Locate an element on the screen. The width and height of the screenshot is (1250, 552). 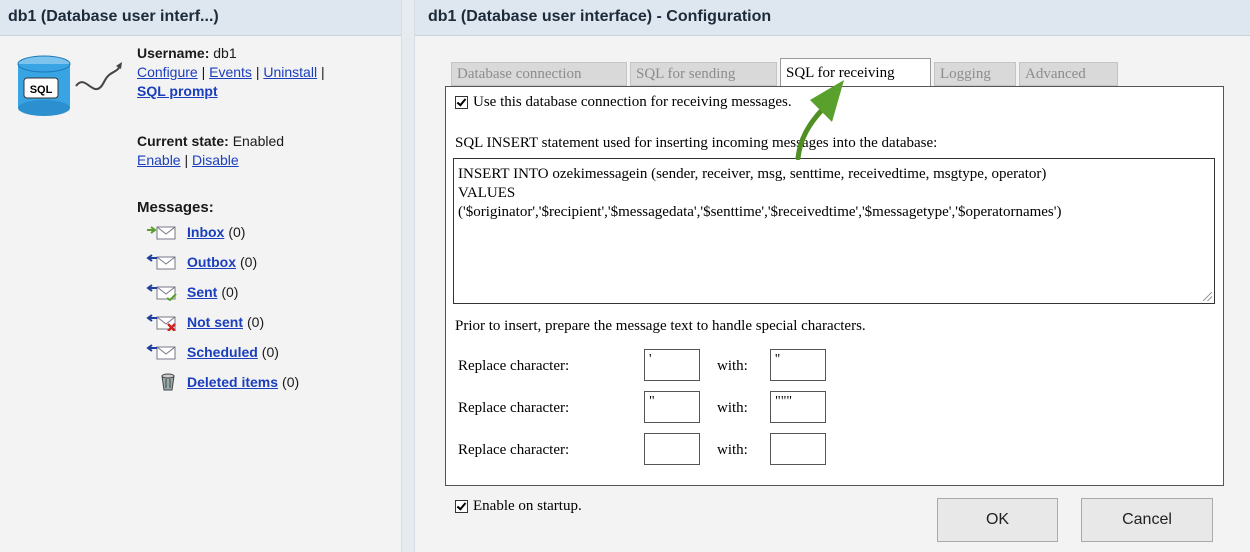
state-links: Enable | Disable is located at coordinates (188, 160).